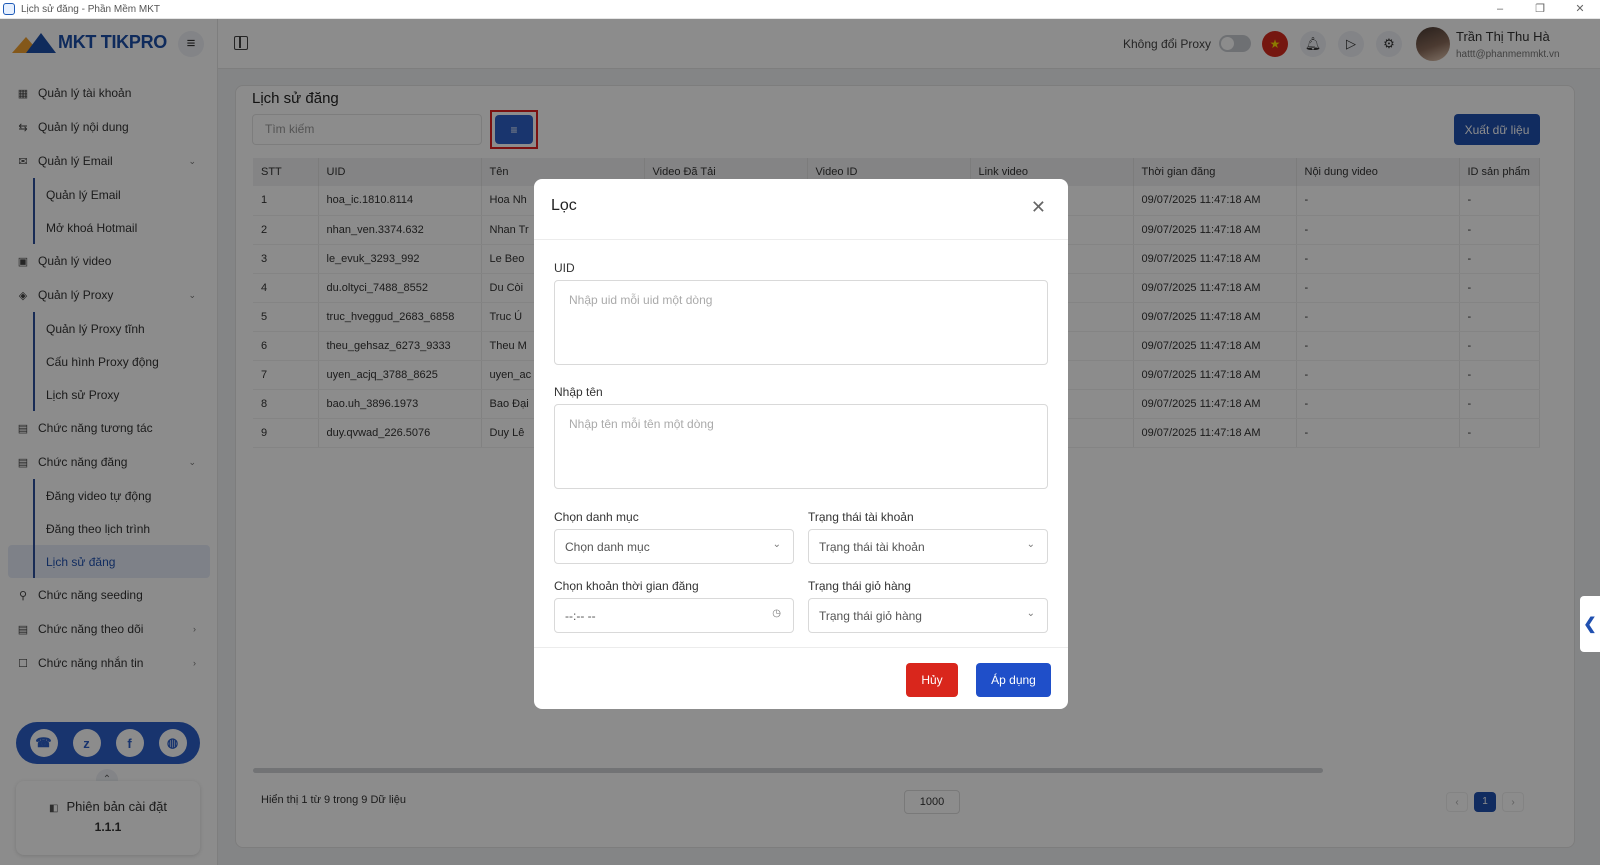 The width and height of the screenshot is (1600, 865). What do you see at coordinates (626, 586) in the screenshot?
I see `time-label: Chọn khoản thời gian đăng` at bounding box center [626, 586].